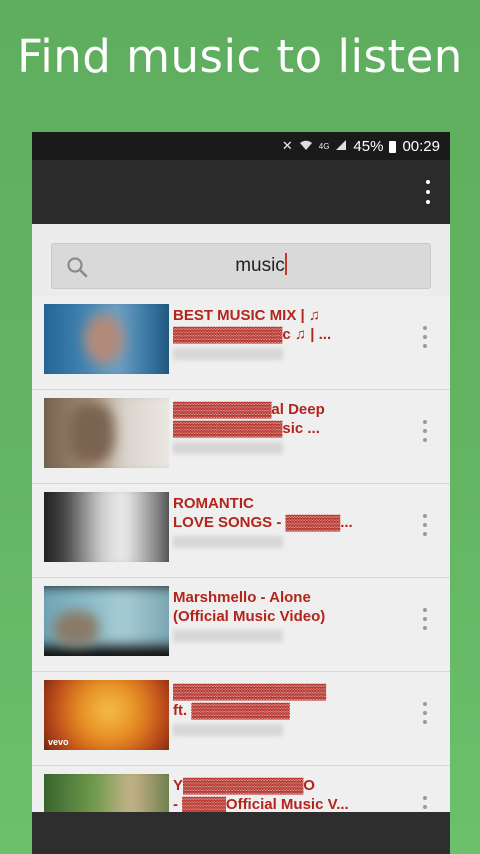 This screenshot has width=480, height=854. I want to click on mute-icon: ✕, so click(287, 145).